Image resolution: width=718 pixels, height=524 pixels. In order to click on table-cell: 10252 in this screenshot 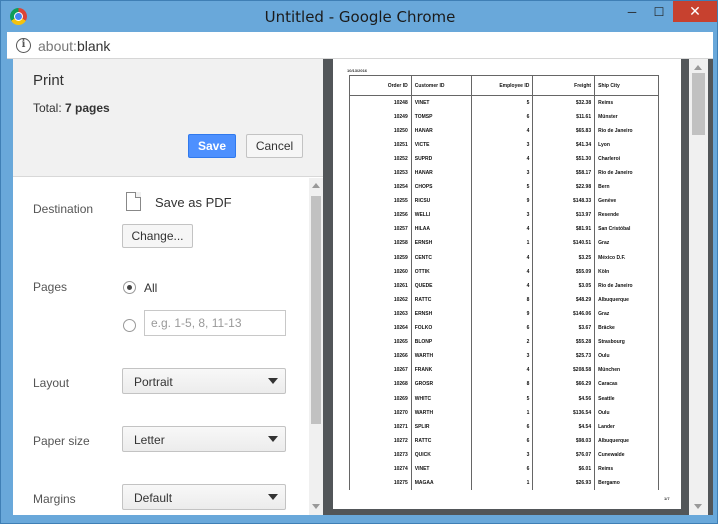, I will do `click(380, 158)`.